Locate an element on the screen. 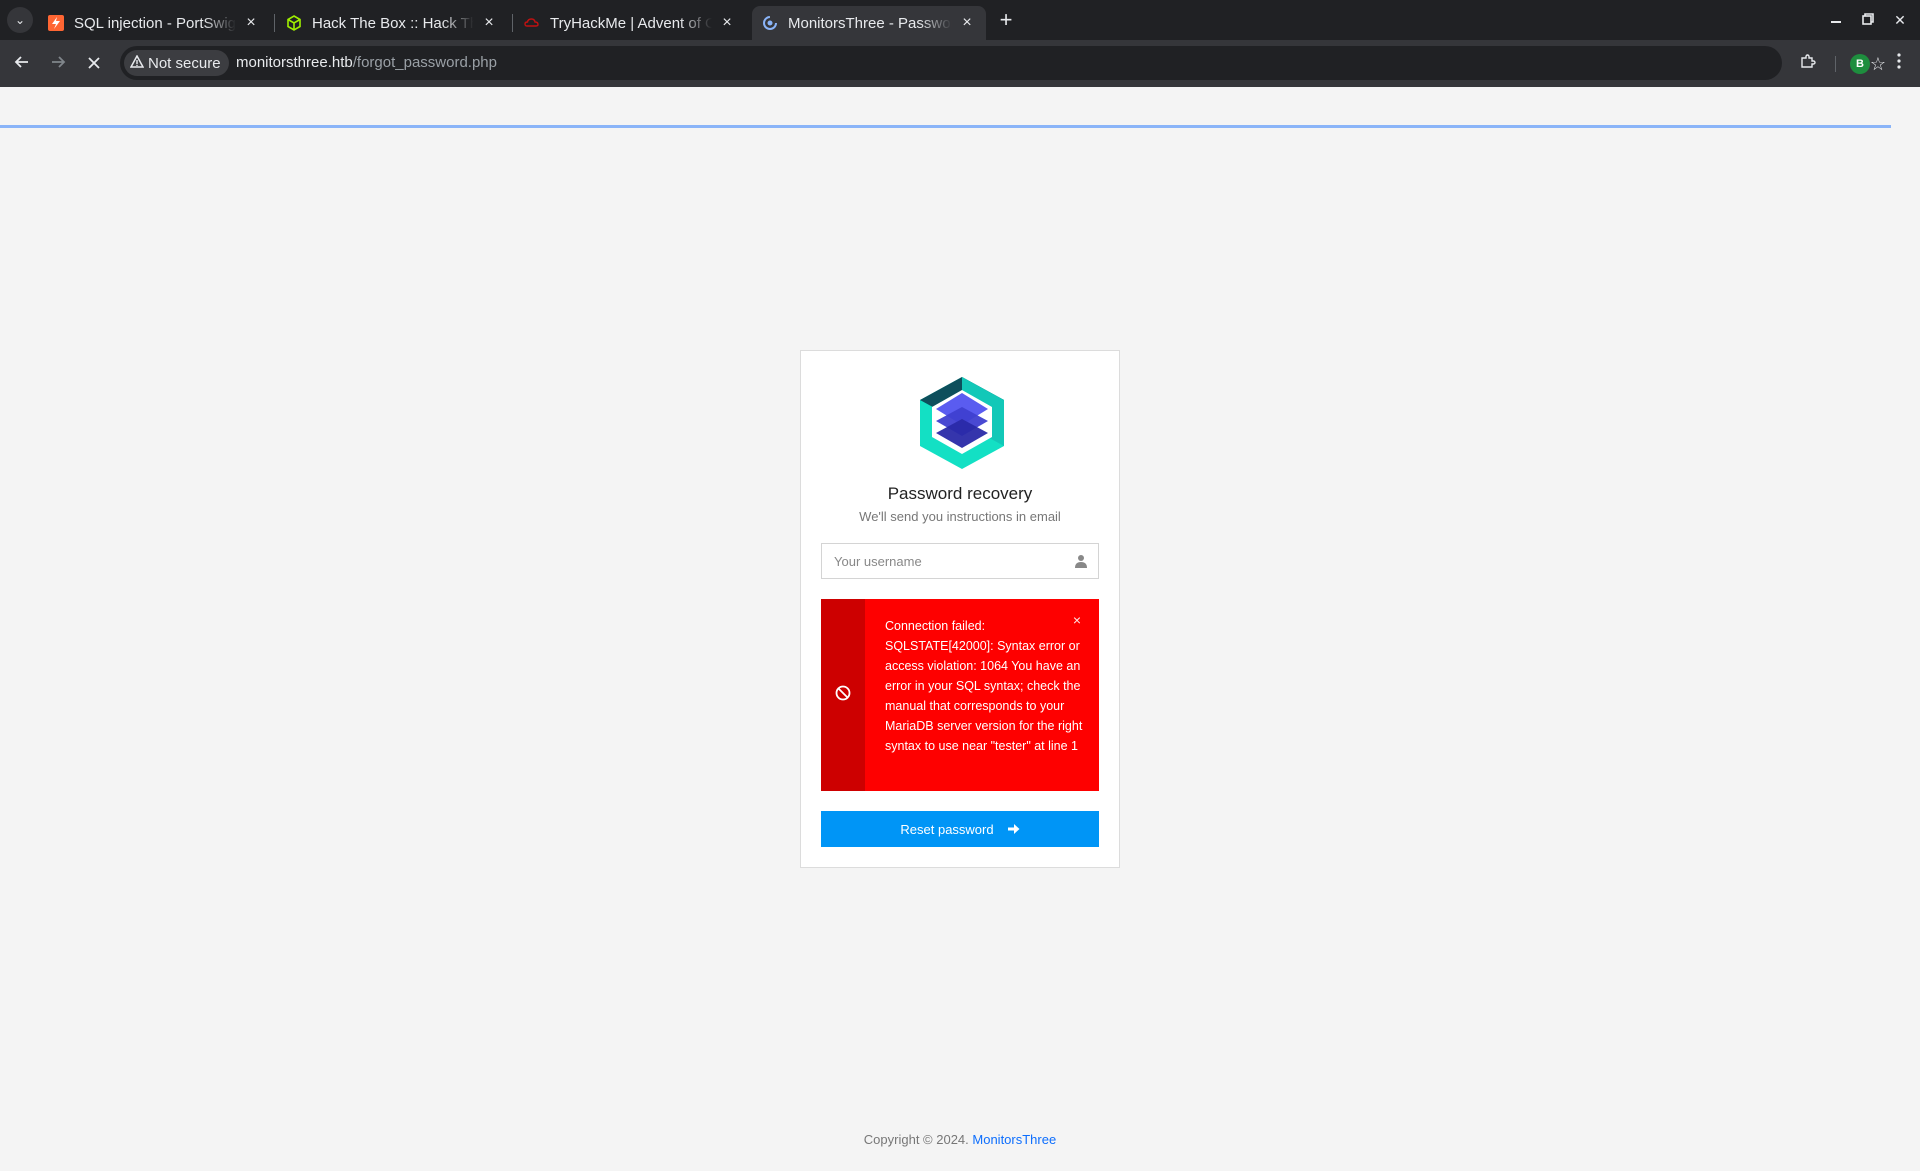 The height and width of the screenshot is (1171, 1920). kebab-menu-icon is located at coordinates (1899, 63).